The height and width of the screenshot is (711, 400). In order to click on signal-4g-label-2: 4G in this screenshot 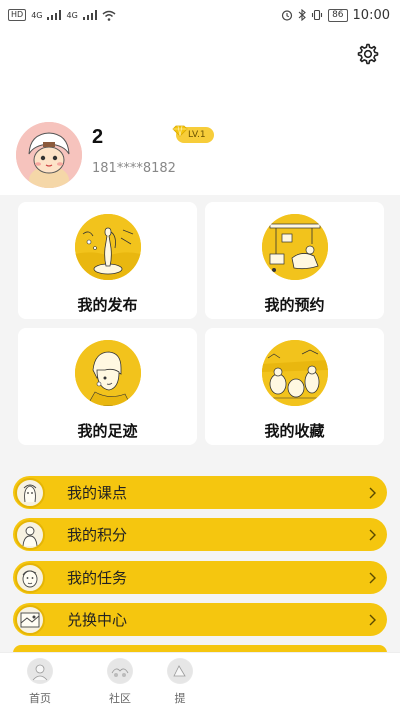, I will do `click(72, 15)`.